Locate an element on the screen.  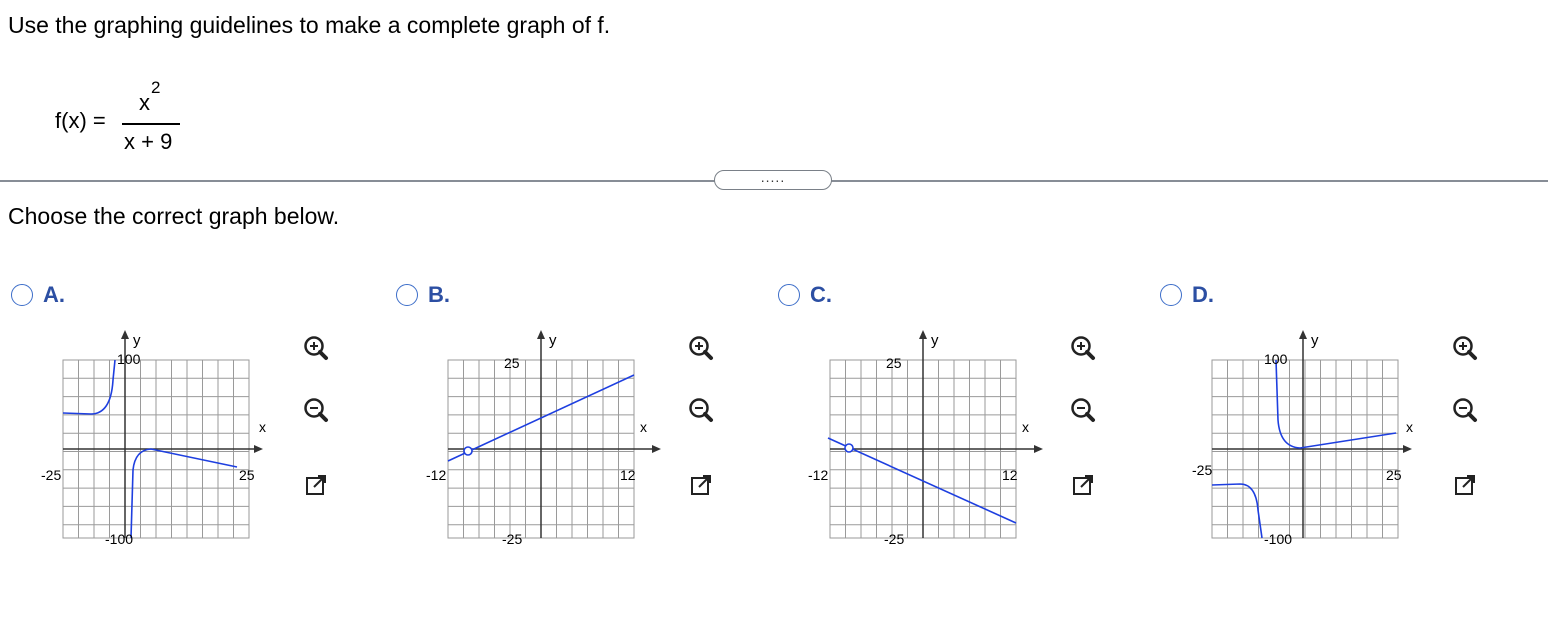
function-numerator: x2 is located at coordinates (149, 97).